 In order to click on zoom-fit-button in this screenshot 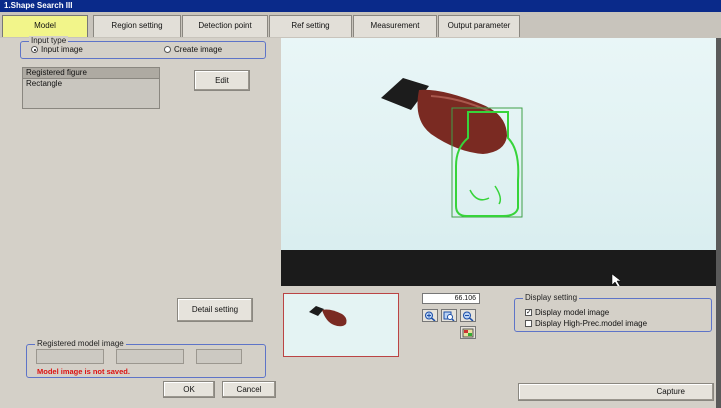, I will do `click(449, 315)`.